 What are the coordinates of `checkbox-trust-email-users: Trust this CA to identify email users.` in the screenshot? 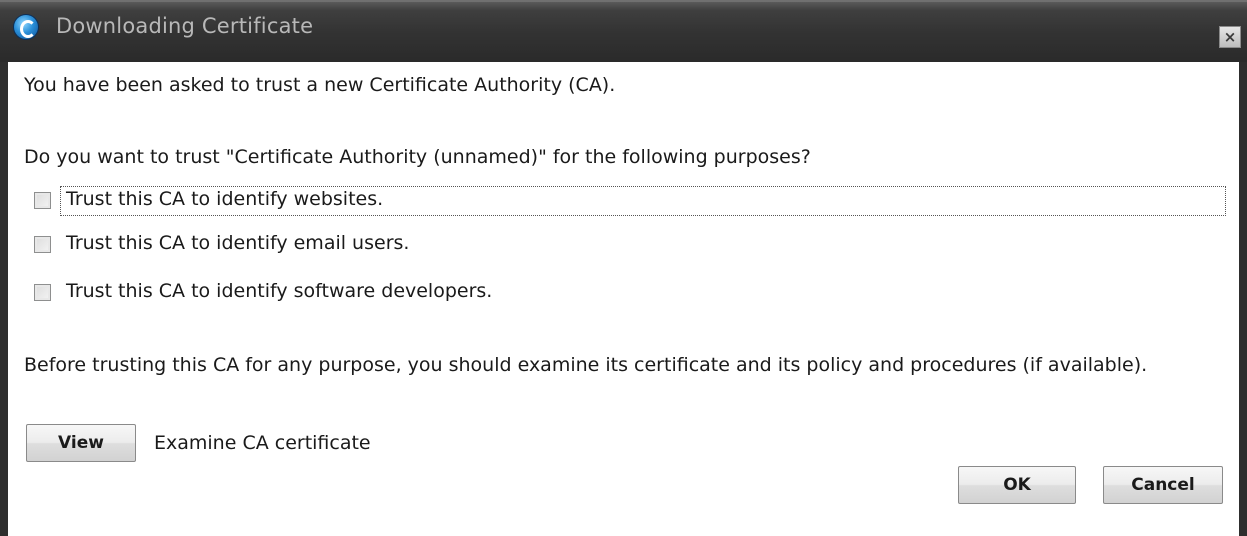 It's located at (374, 247).